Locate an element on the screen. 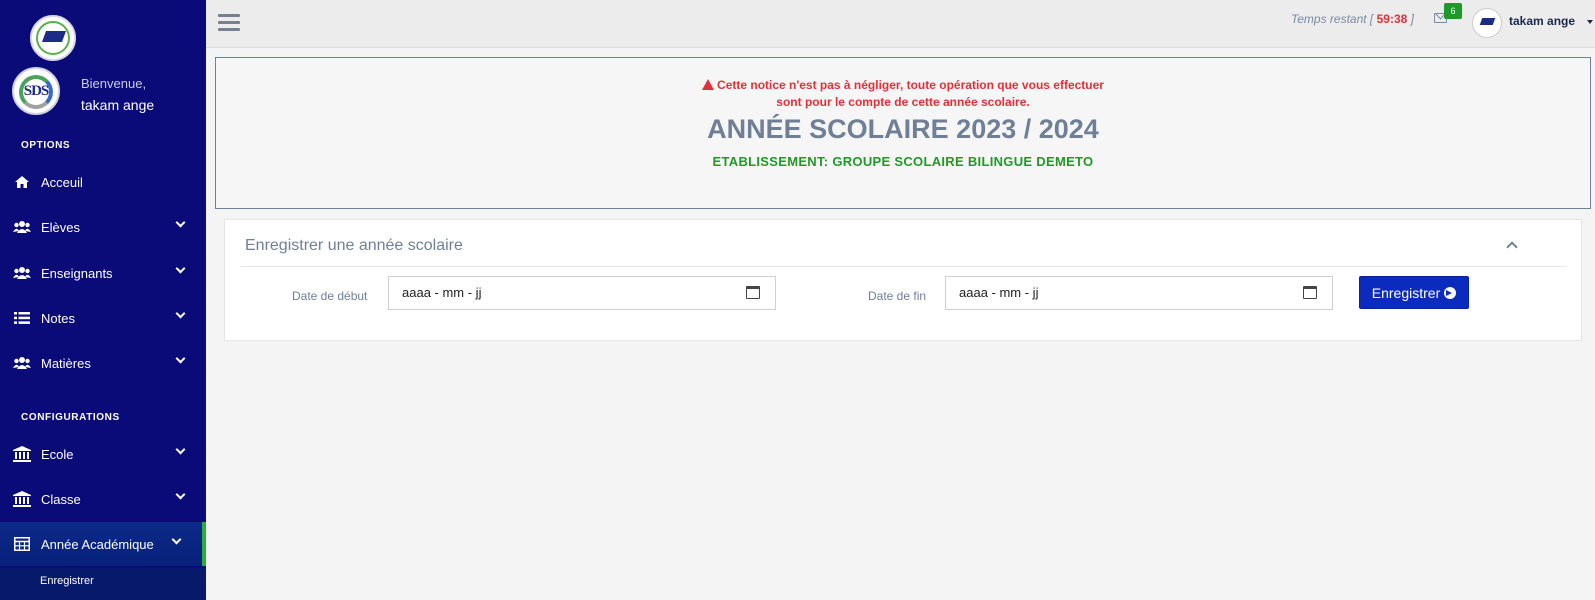  time-left-value: 59:38 is located at coordinates (1392, 19).